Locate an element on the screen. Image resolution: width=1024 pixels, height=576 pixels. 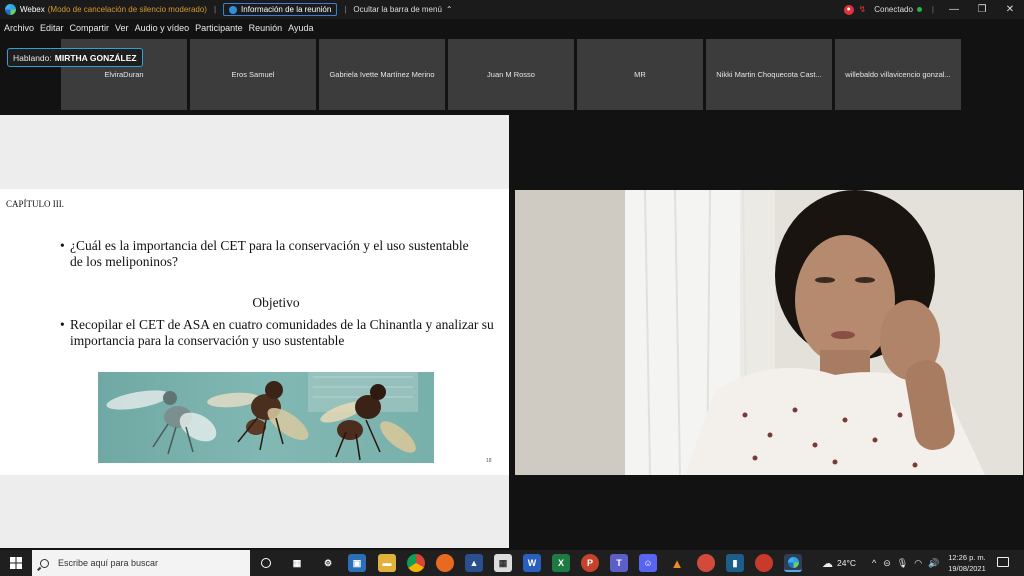
cloud-icon: ☁ is located at coordinates (827, 563).